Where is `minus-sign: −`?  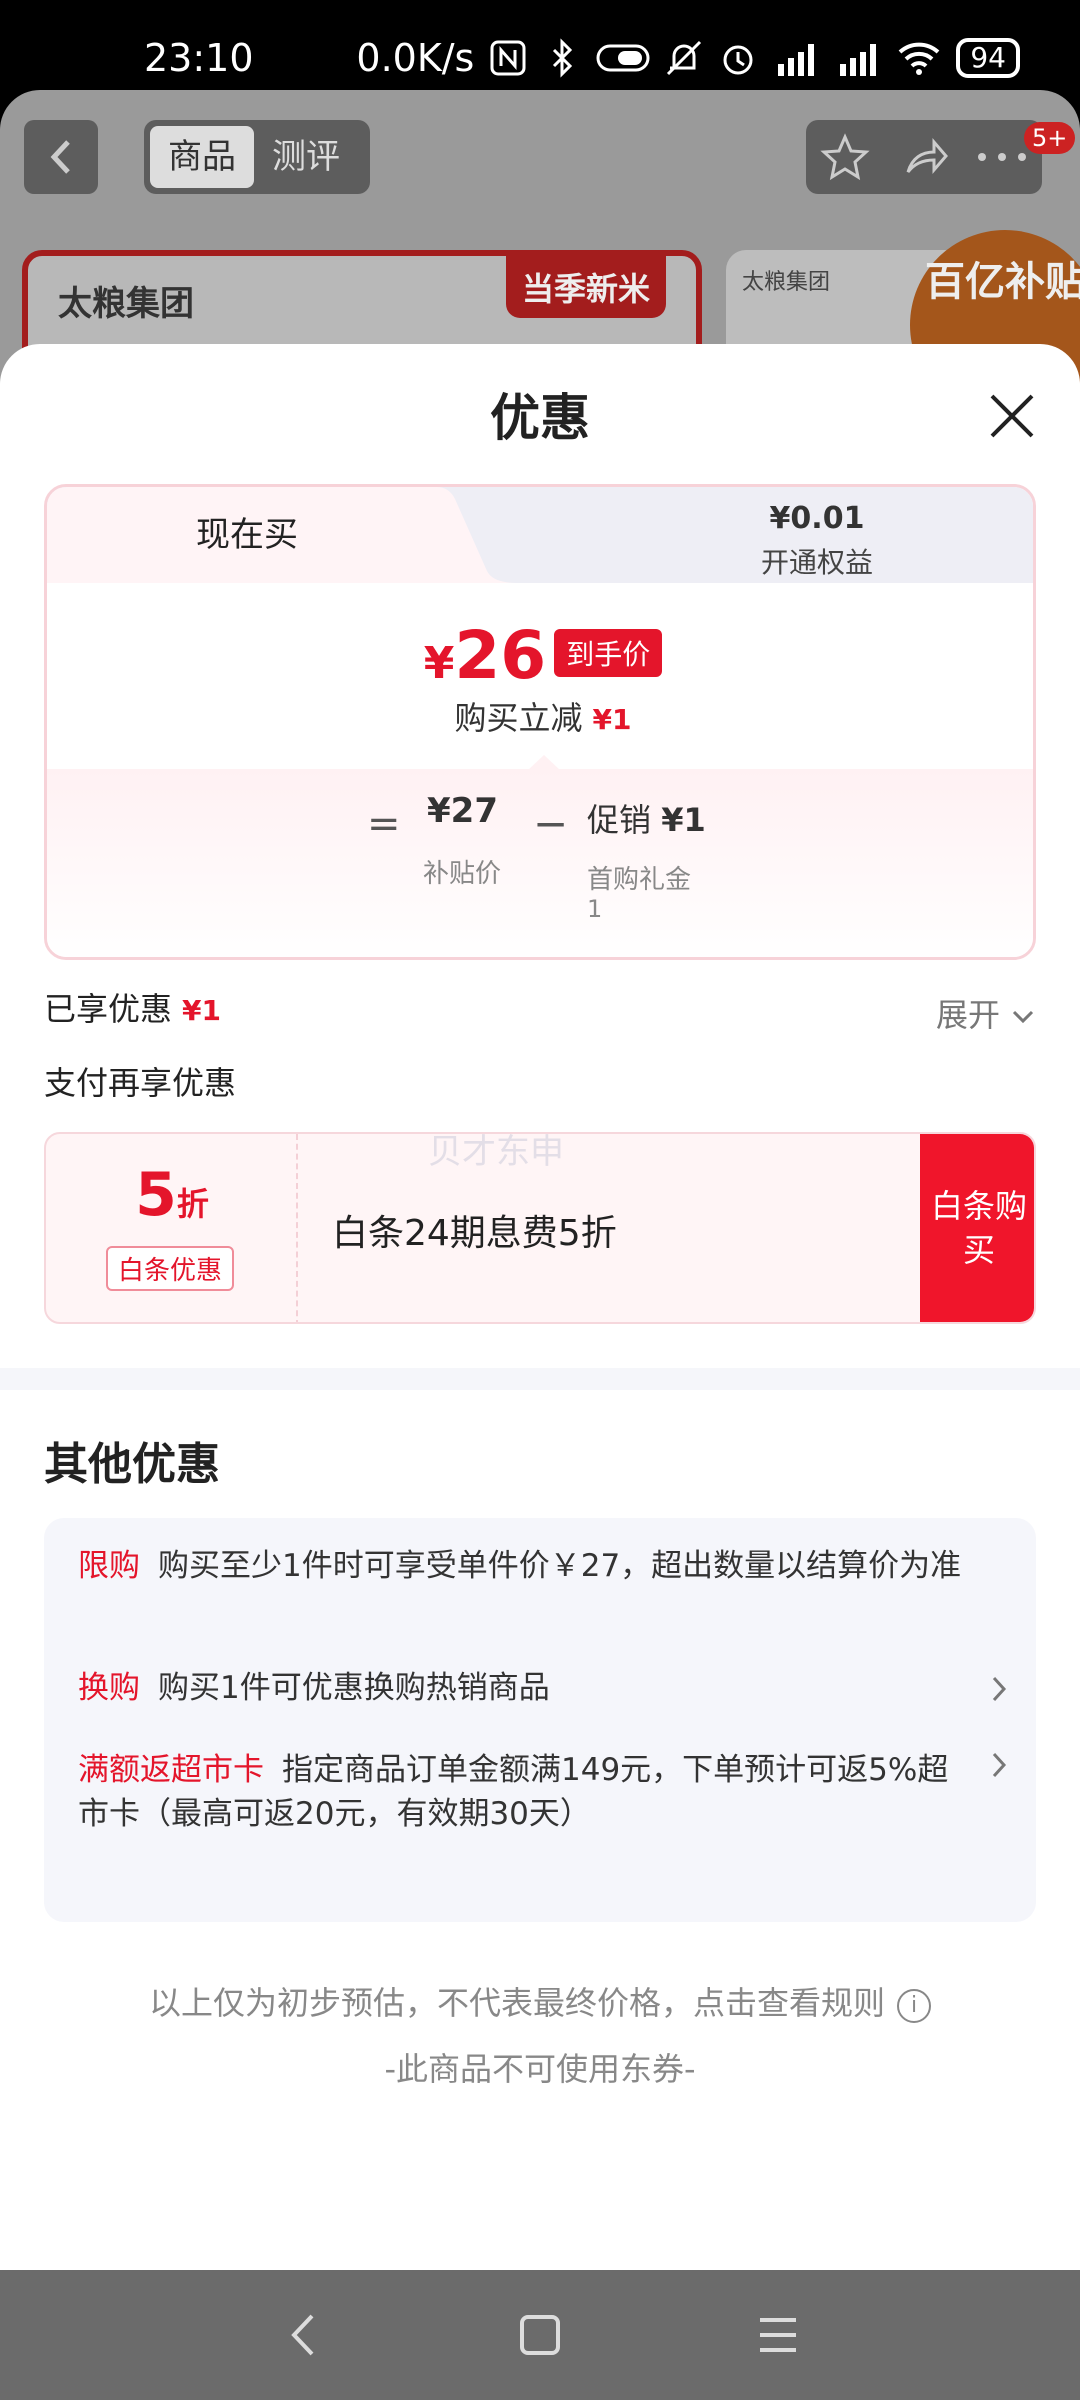 minus-sign: − is located at coordinates (551, 823).